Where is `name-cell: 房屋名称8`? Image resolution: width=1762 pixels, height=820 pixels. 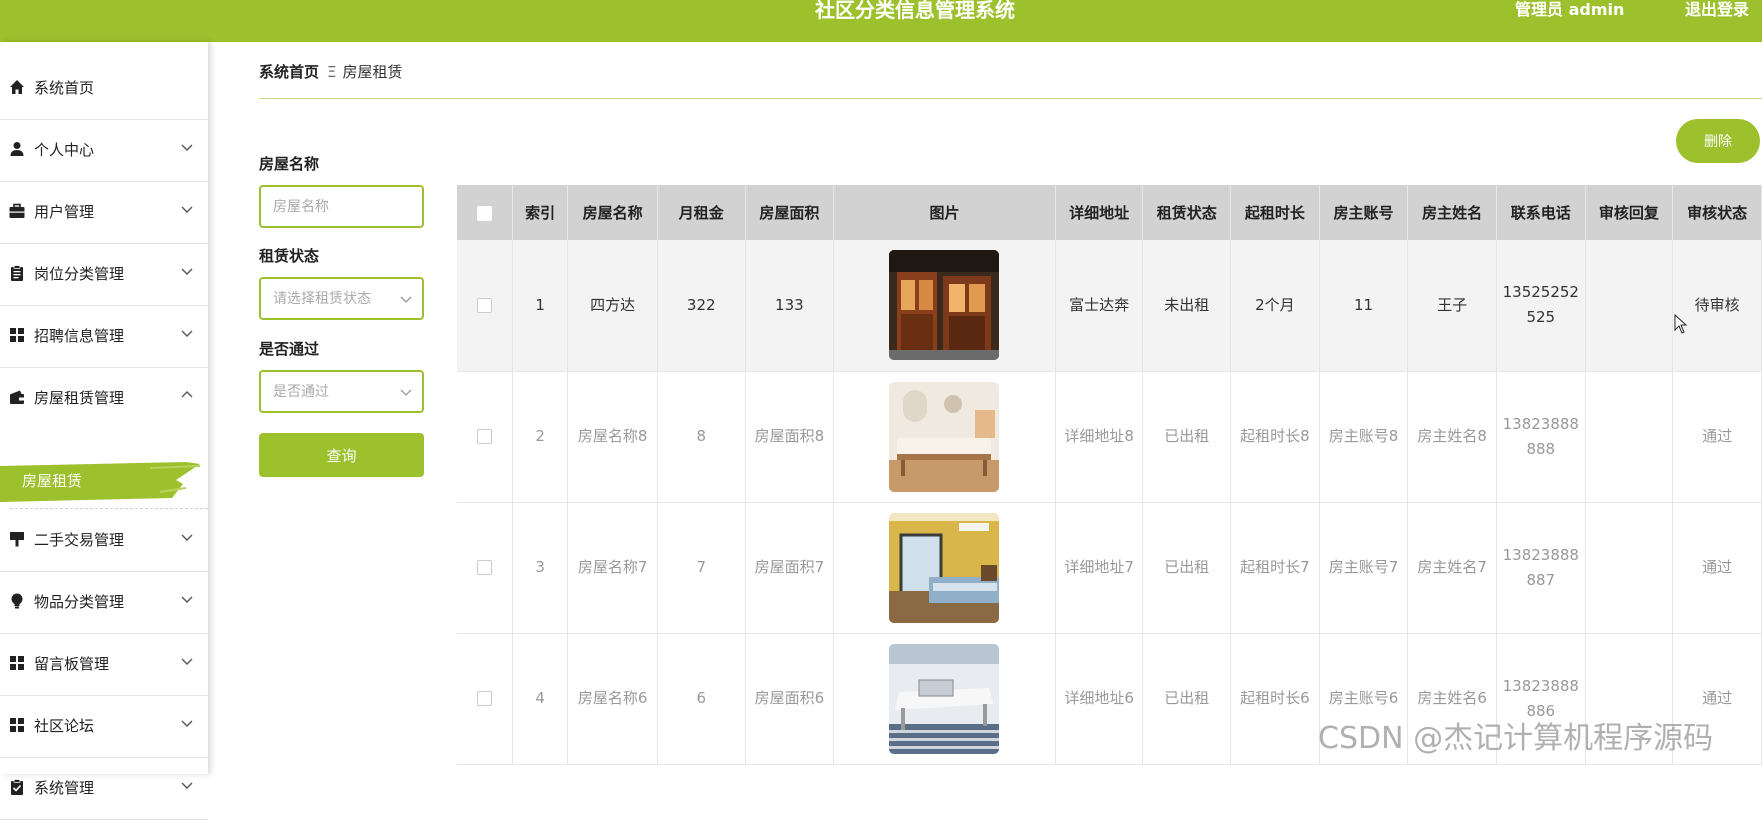 name-cell: 房屋名称8 is located at coordinates (612, 437).